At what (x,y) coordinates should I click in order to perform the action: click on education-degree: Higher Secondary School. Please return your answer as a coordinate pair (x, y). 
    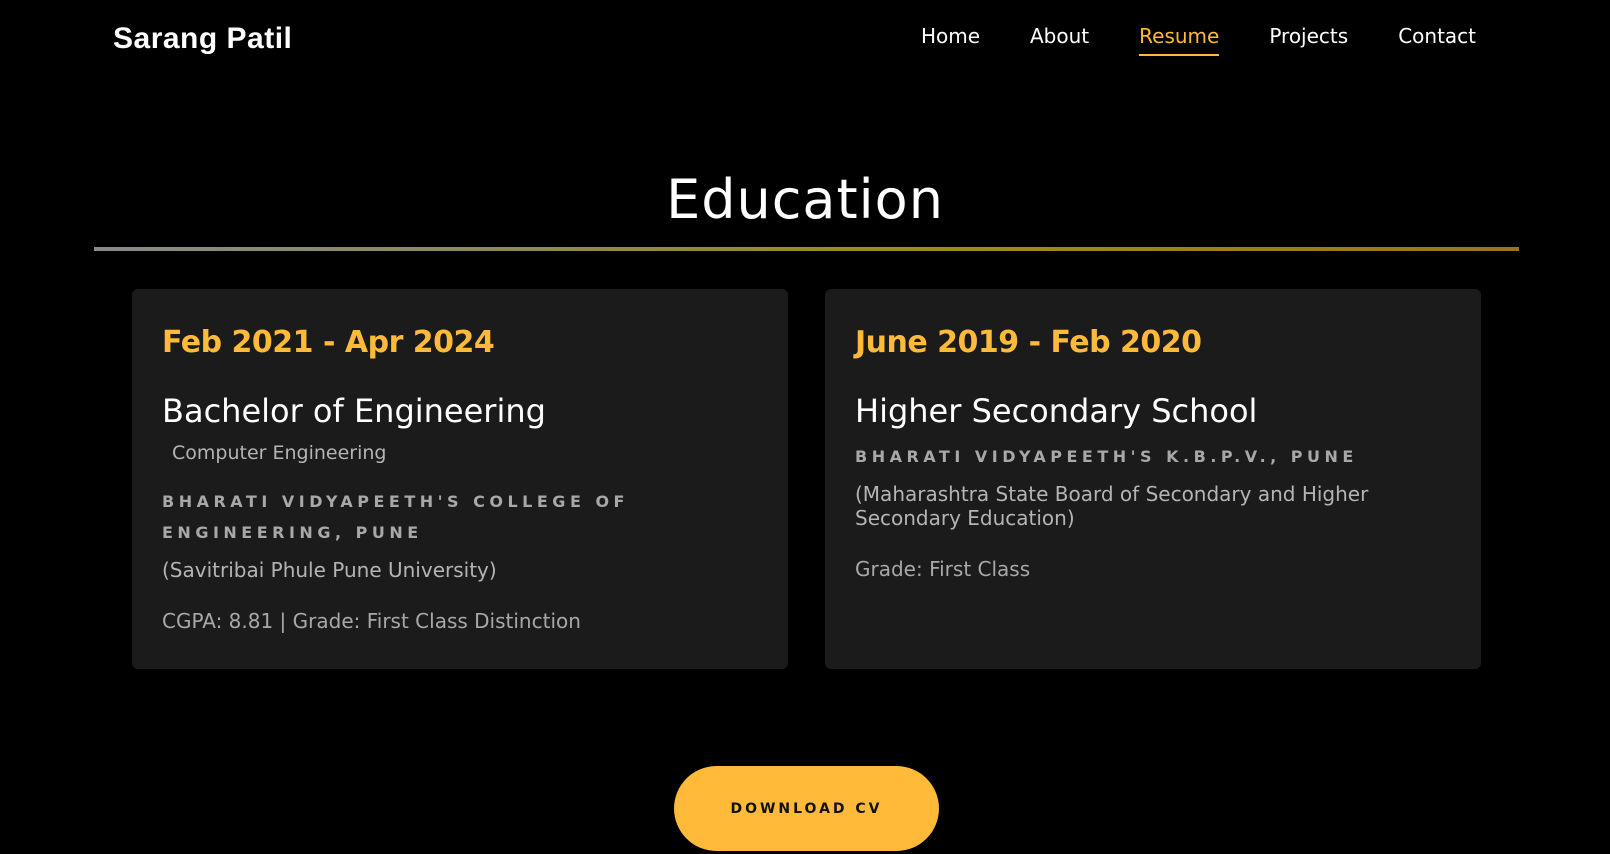
    Looking at the image, I should click on (1056, 411).